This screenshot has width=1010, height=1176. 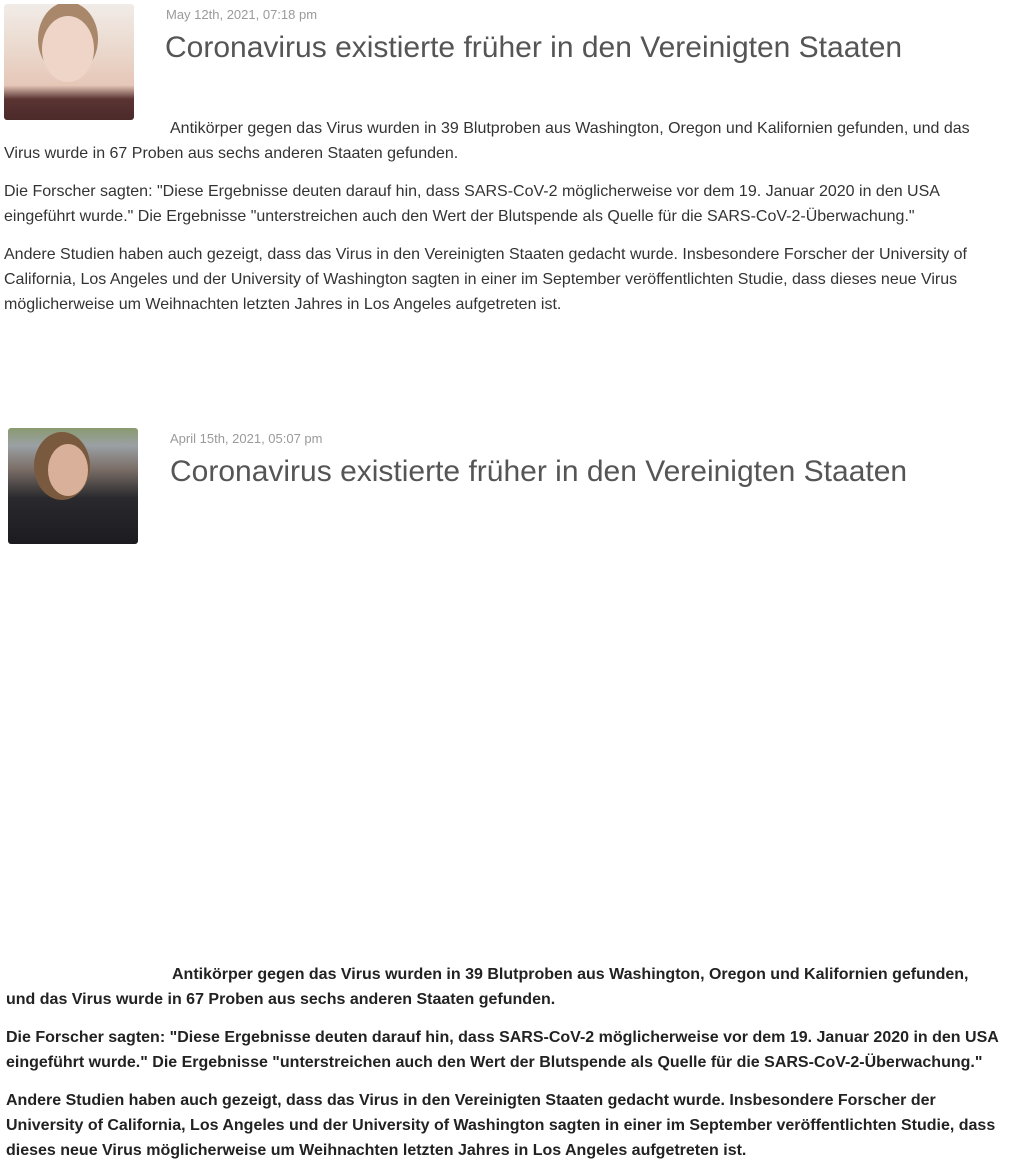 What do you see at coordinates (242, 14) in the screenshot?
I see `post-date: May 12th, 2021, 07:18 pm` at bounding box center [242, 14].